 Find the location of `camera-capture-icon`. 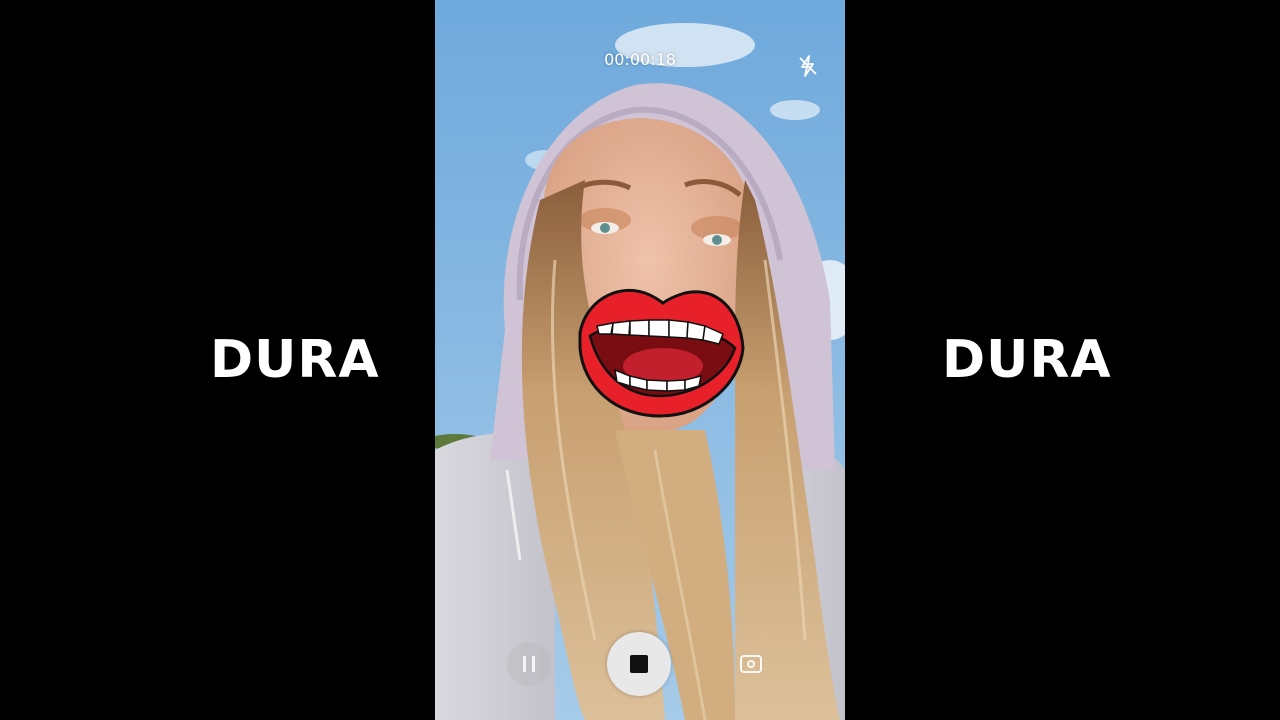

camera-capture-icon is located at coordinates (751, 664).